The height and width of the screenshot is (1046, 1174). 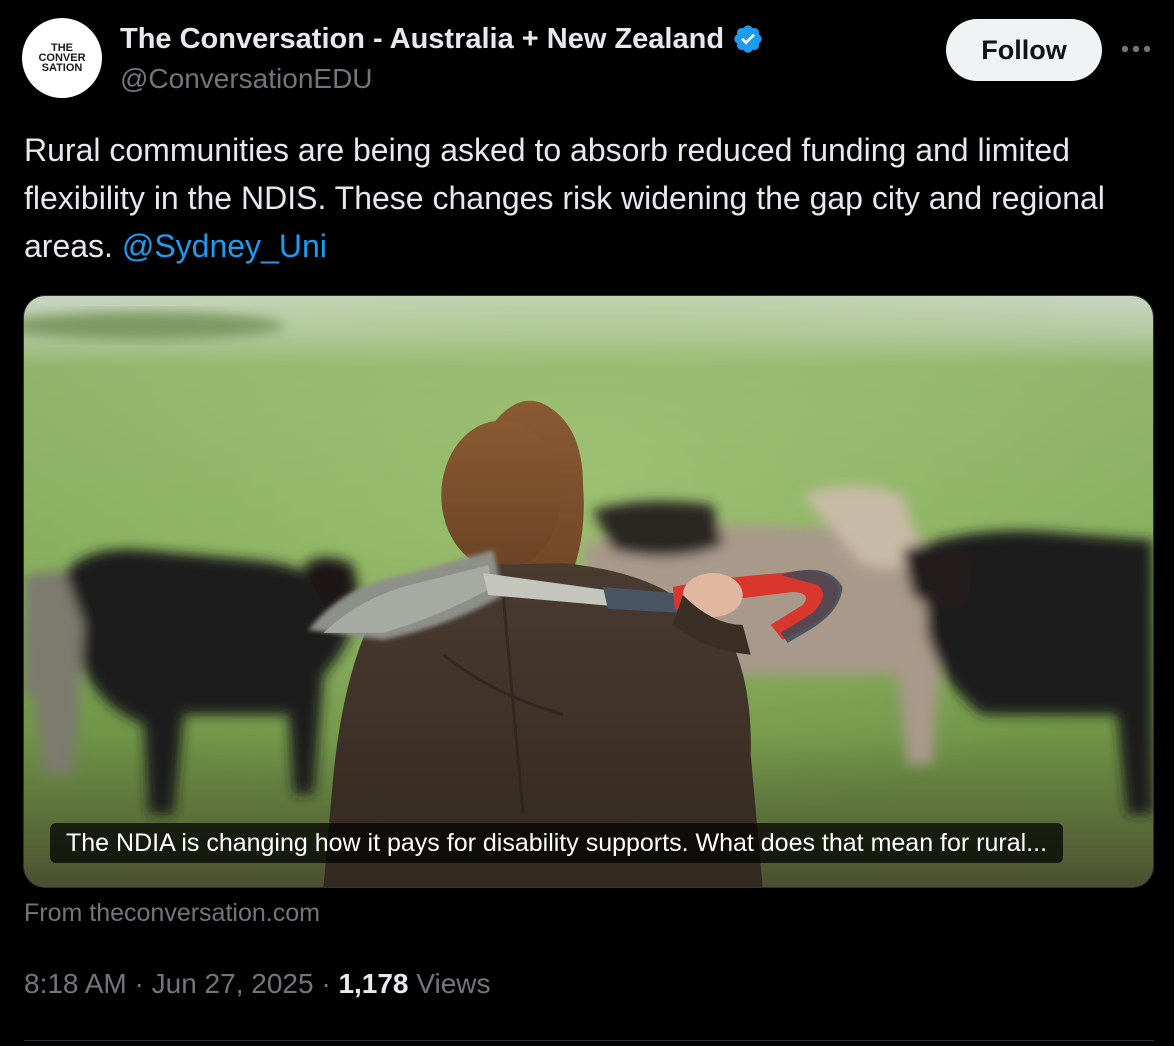 What do you see at coordinates (1024, 50) in the screenshot?
I see `follow-button: Follow` at bounding box center [1024, 50].